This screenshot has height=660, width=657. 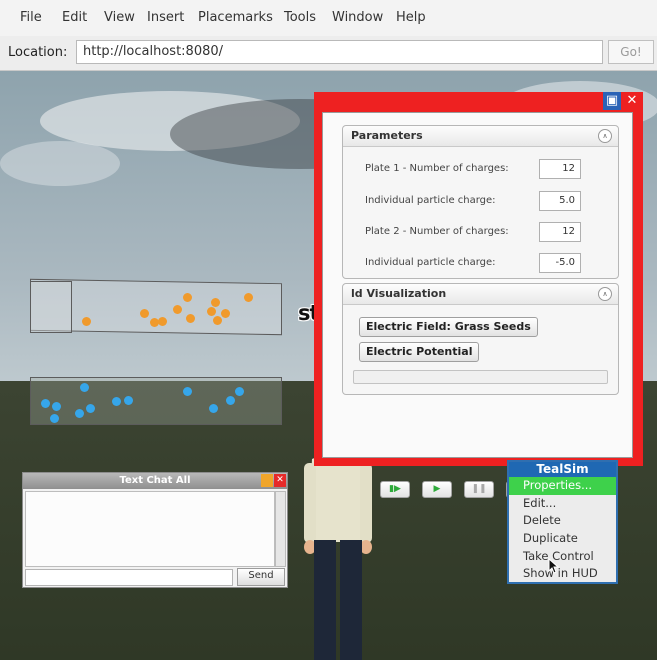 What do you see at coordinates (479, 489) in the screenshot?
I see `pause-icon: ❚❚` at bounding box center [479, 489].